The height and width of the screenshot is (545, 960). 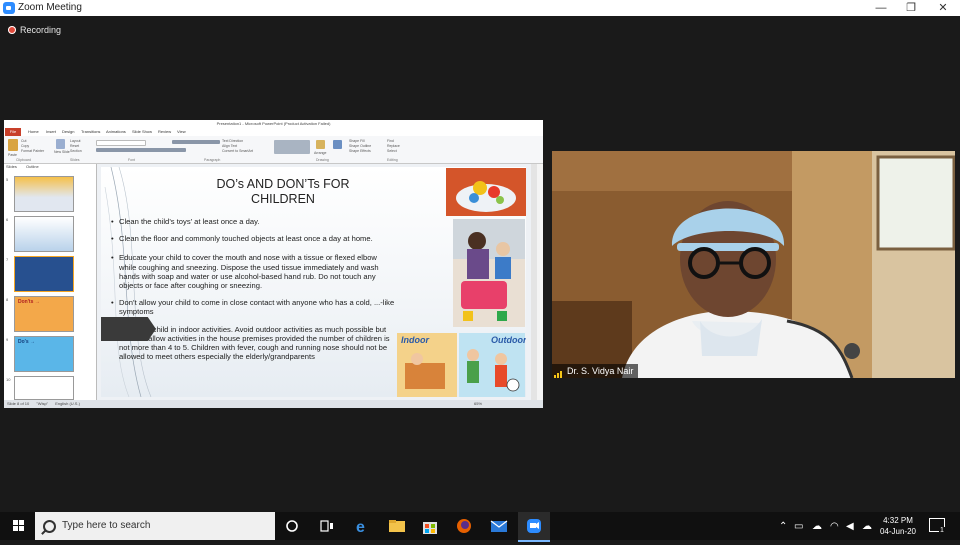 What do you see at coordinates (942, 530) in the screenshot?
I see `notification-count: 1` at bounding box center [942, 530].